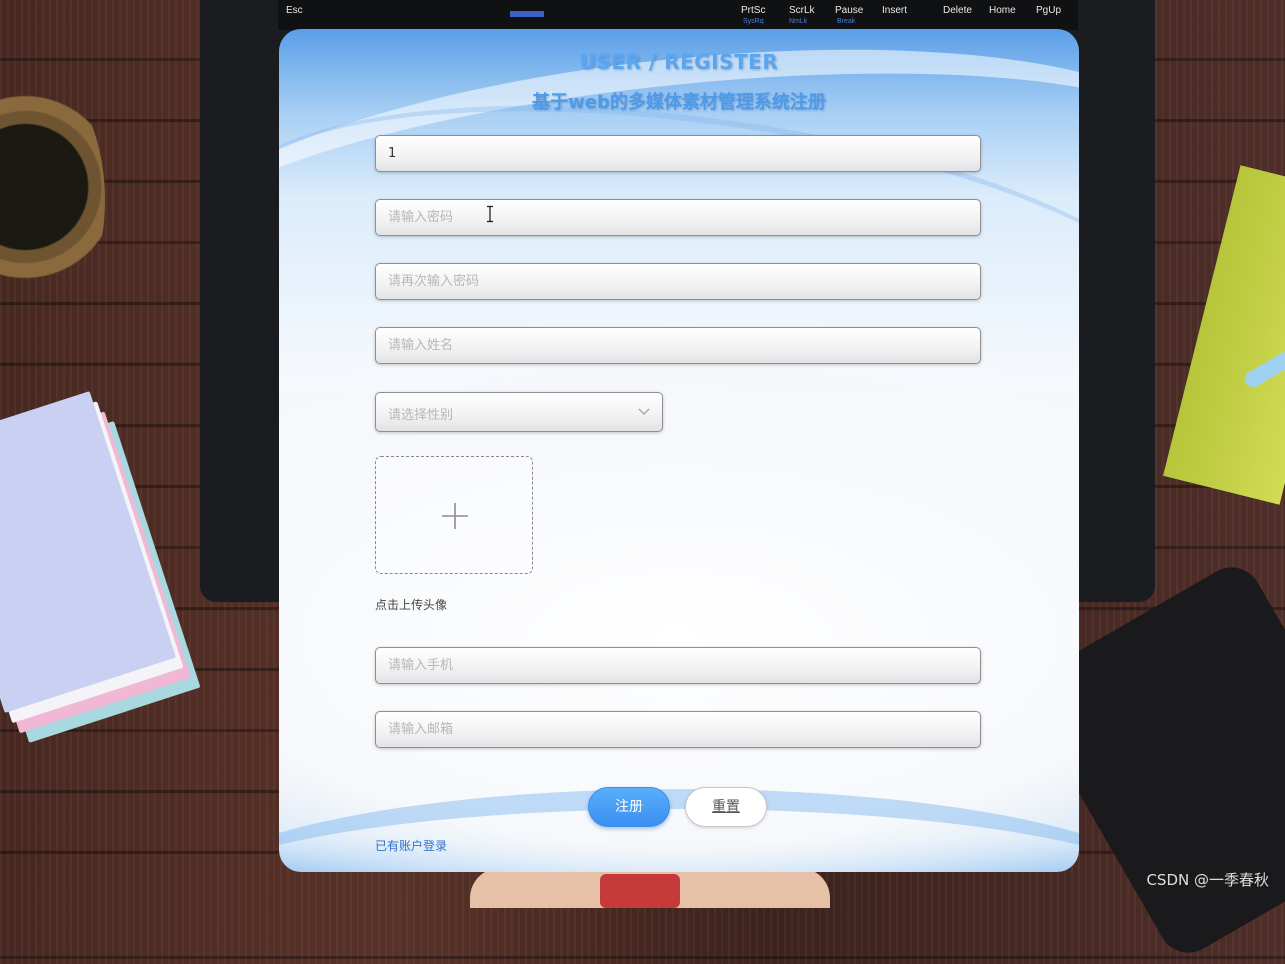 This screenshot has width=1285, height=964. I want to click on key-pause: Pause, so click(849, 10).